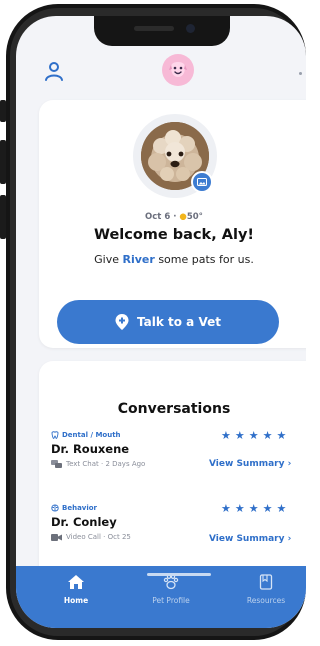 The image size is (320, 646). Describe the element at coordinates (56, 464) in the screenshot. I see `chat-bubbles-icon` at that location.